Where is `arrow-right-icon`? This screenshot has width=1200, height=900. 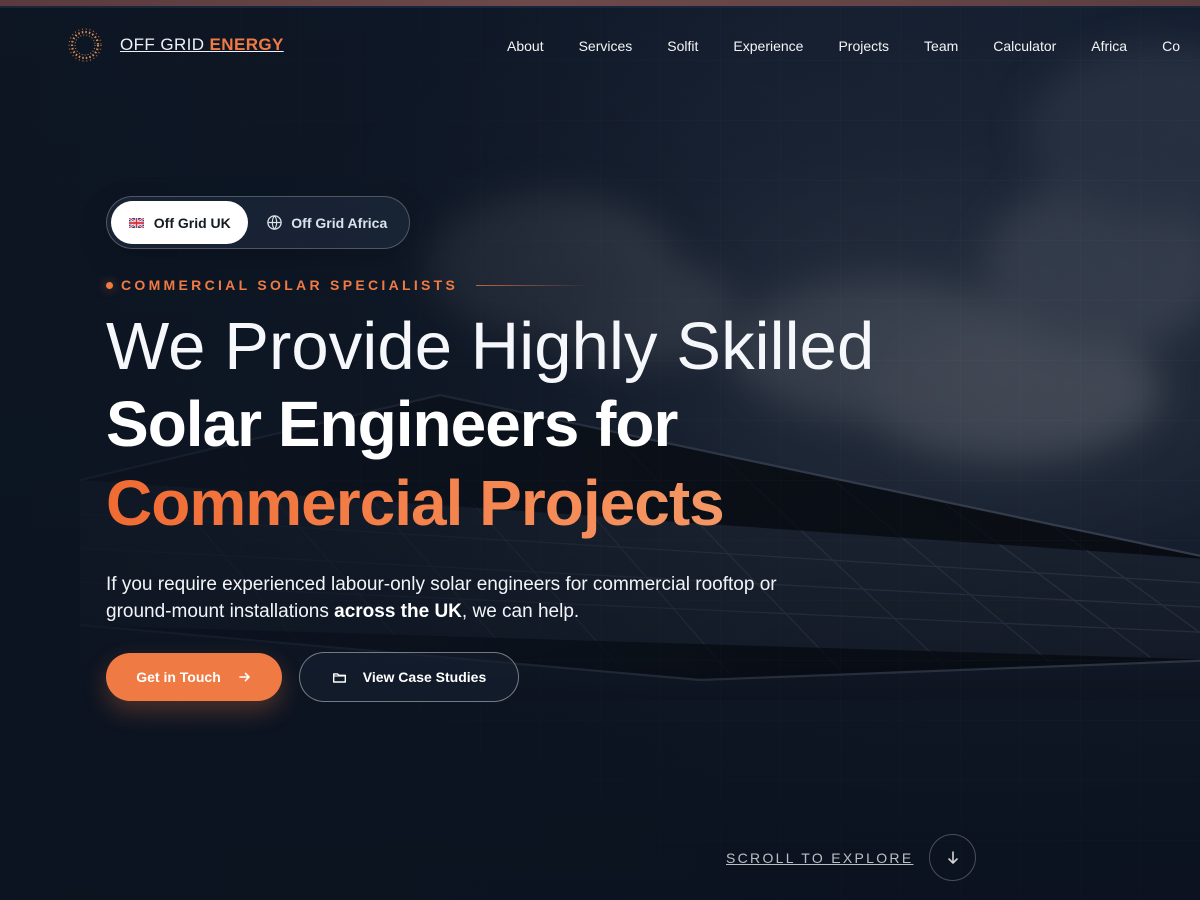
arrow-right-icon is located at coordinates (245, 677).